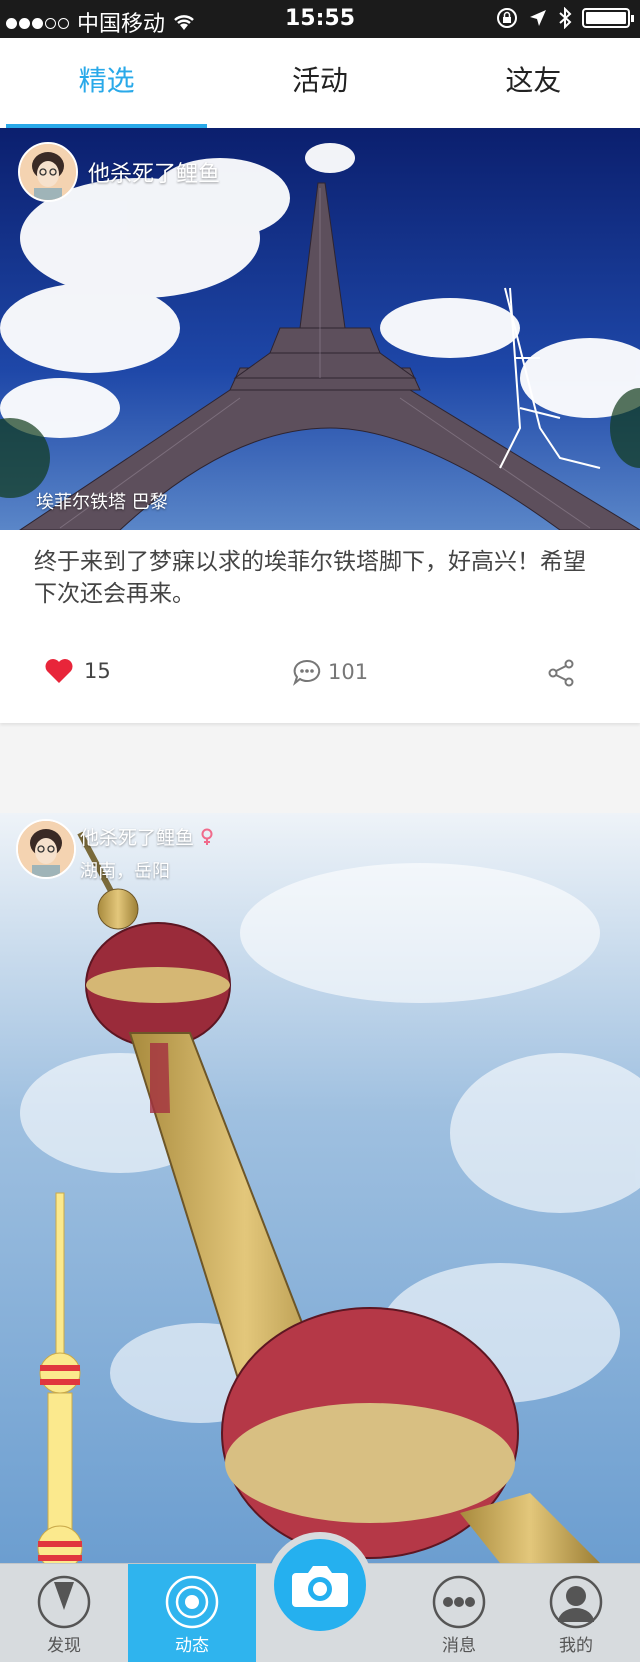 This screenshot has width=640, height=1662. Describe the element at coordinates (102, 502) in the screenshot. I see `photo-location: 埃菲尔铁塔 巴黎` at that location.